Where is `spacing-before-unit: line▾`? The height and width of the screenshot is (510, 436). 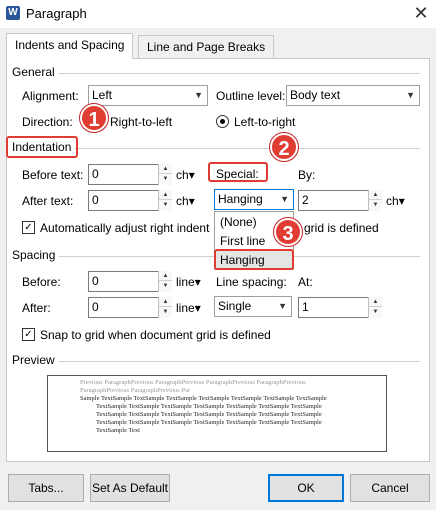 spacing-before-unit: line▾ is located at coordinates (188, 282).